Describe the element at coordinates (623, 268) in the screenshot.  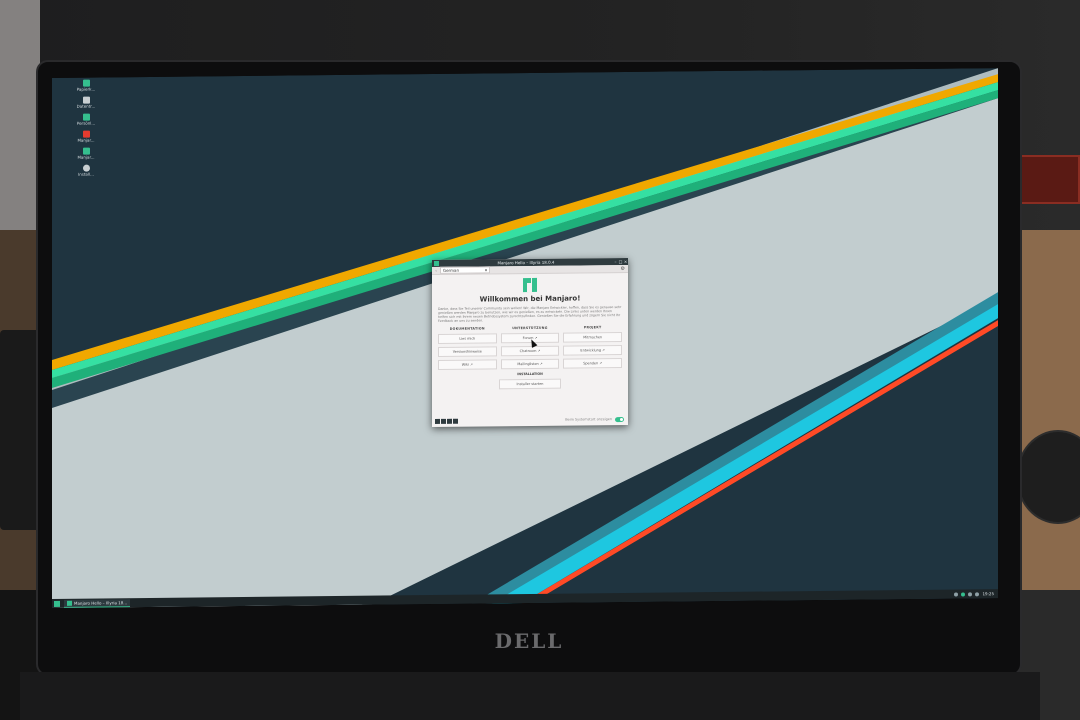
I see `gear-icon: ⚙` at that location.